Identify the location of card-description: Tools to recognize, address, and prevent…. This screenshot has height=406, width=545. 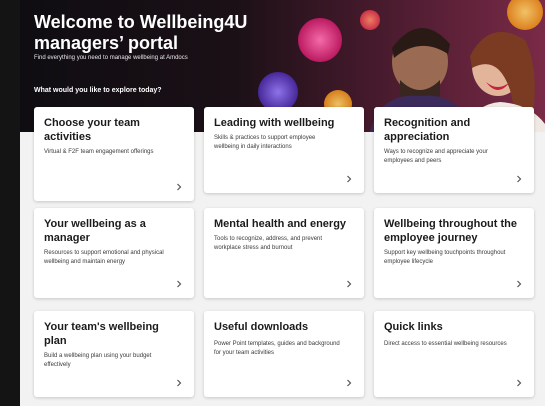
(268, 243).